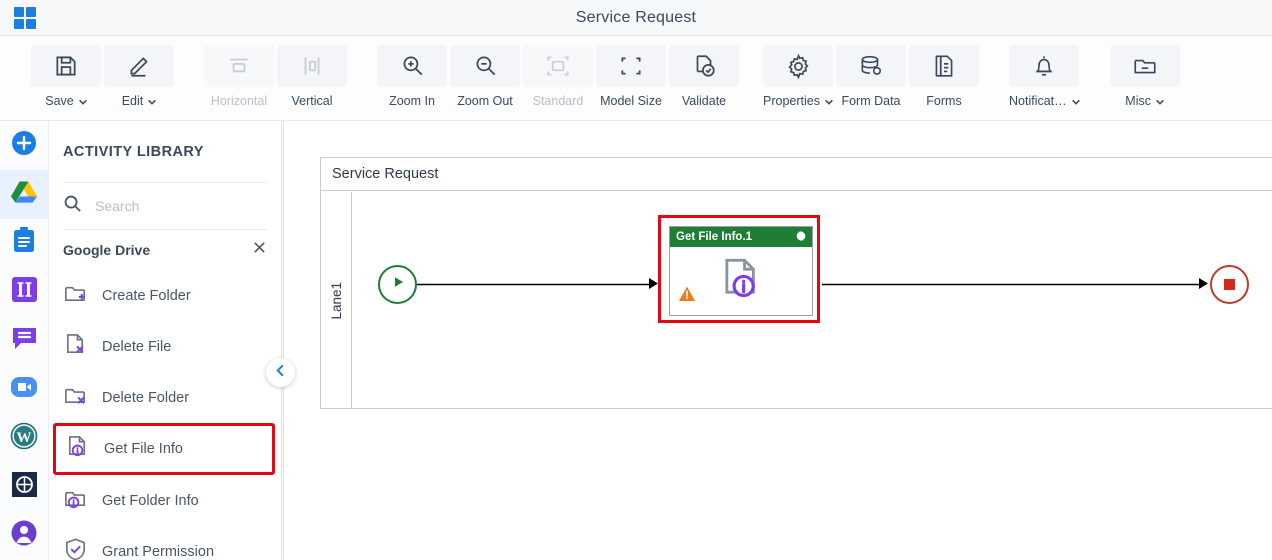  I want to click on rail-item-chat, so click(24, 340).